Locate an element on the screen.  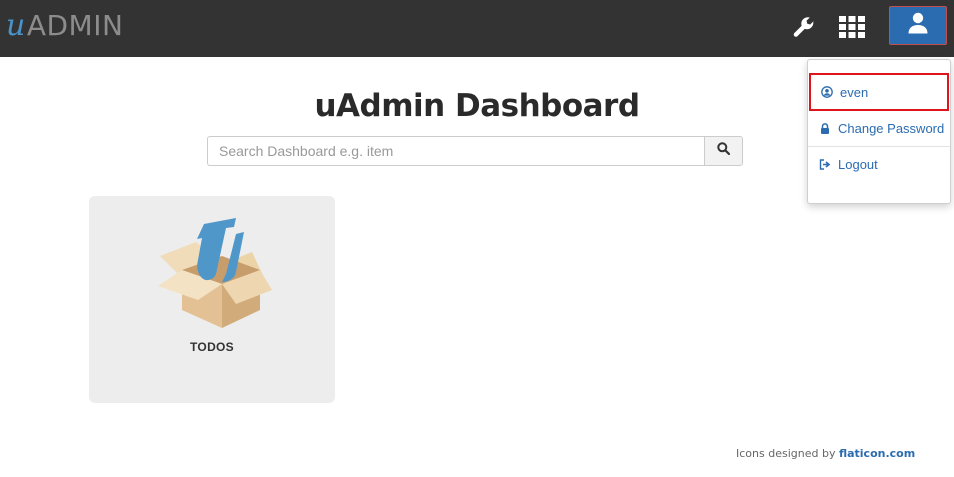
search-input is located at coordinates (455, 151).